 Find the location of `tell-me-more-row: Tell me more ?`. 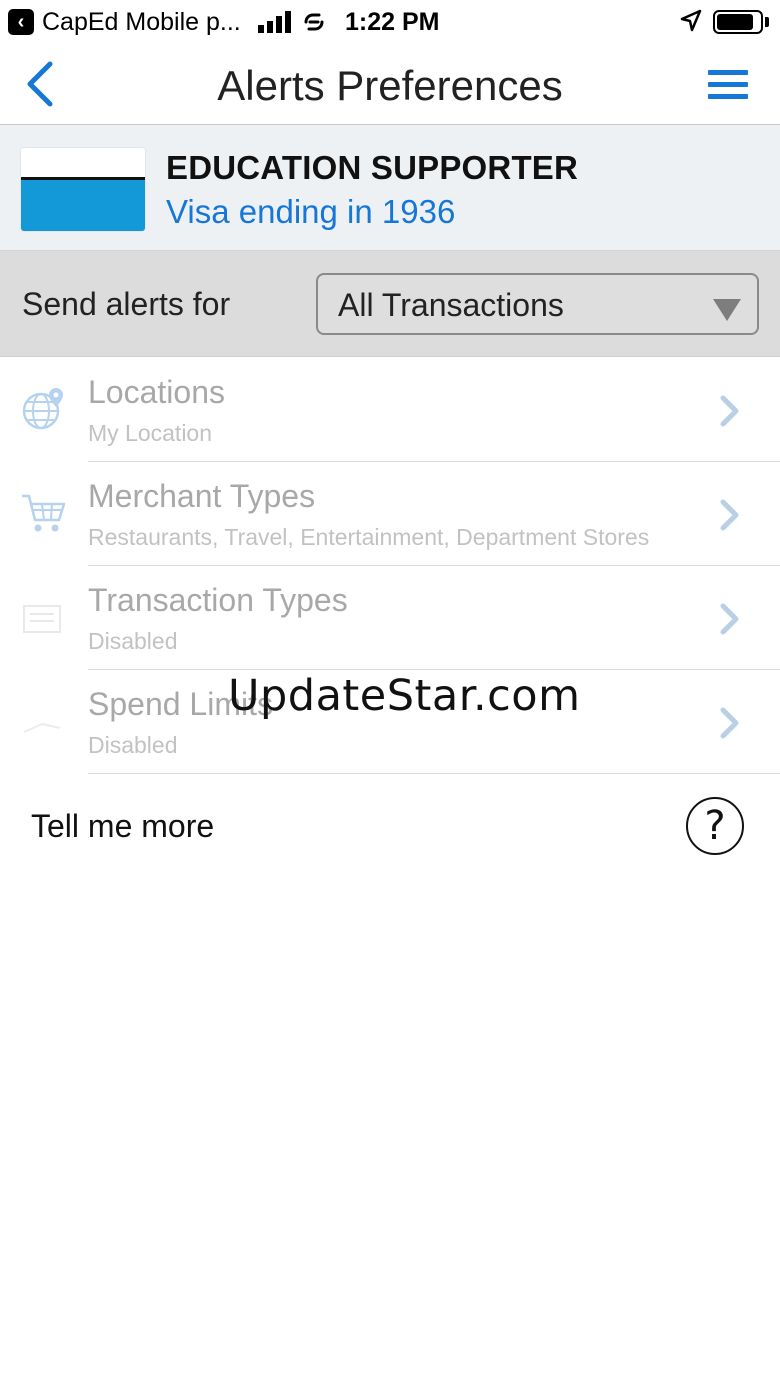

tell-me-more-row: Tell me more ? is located at coordinates (390, 827).